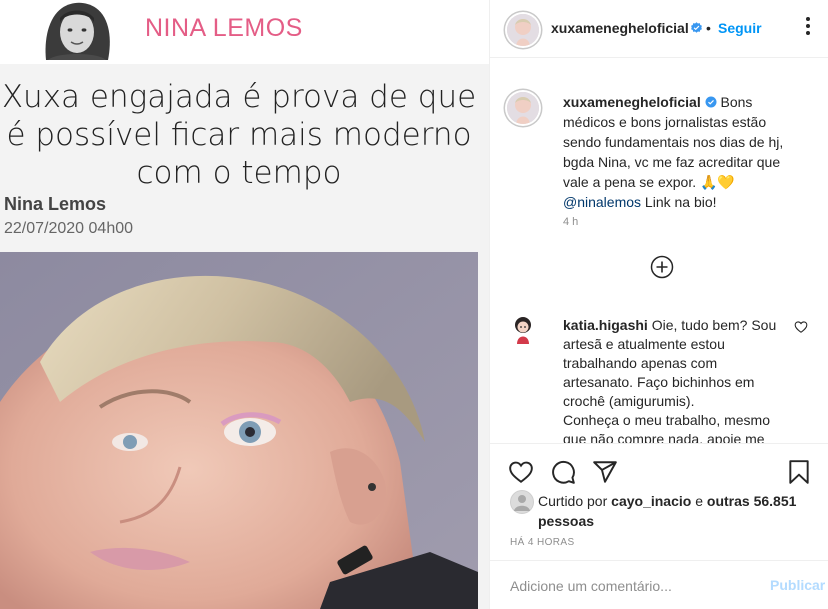 The image size is (828, 609). I want to click on add-comment-bar: Publicar, so click(659, 584).